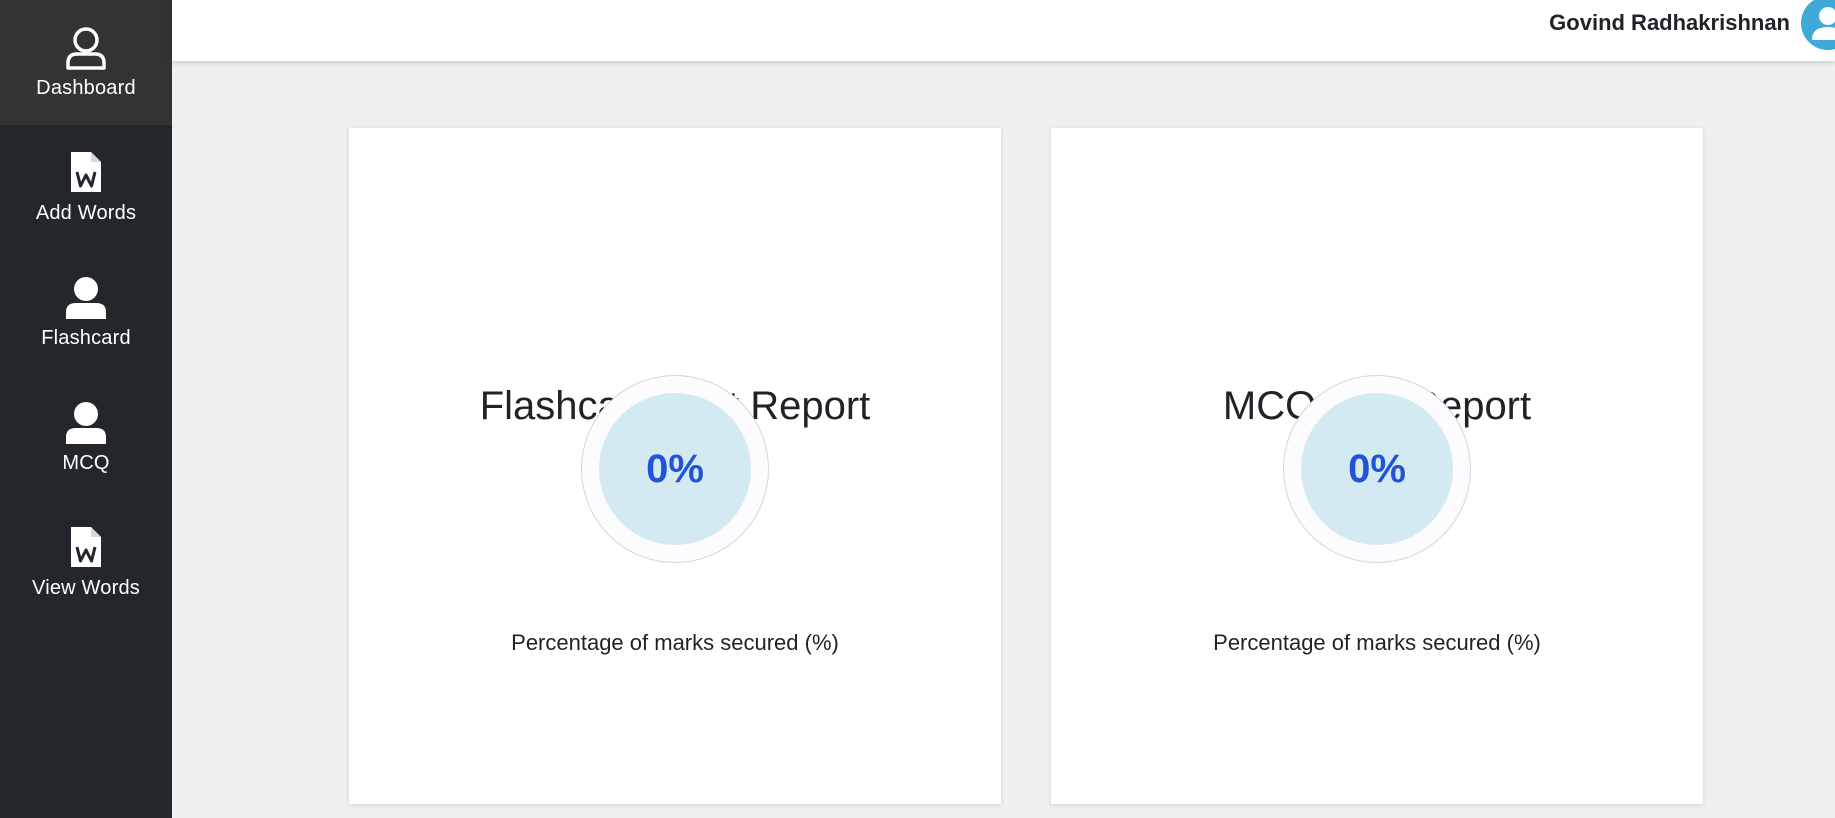  I want to click on sidebar-item-mcq: MCQ, so click(86, 437).